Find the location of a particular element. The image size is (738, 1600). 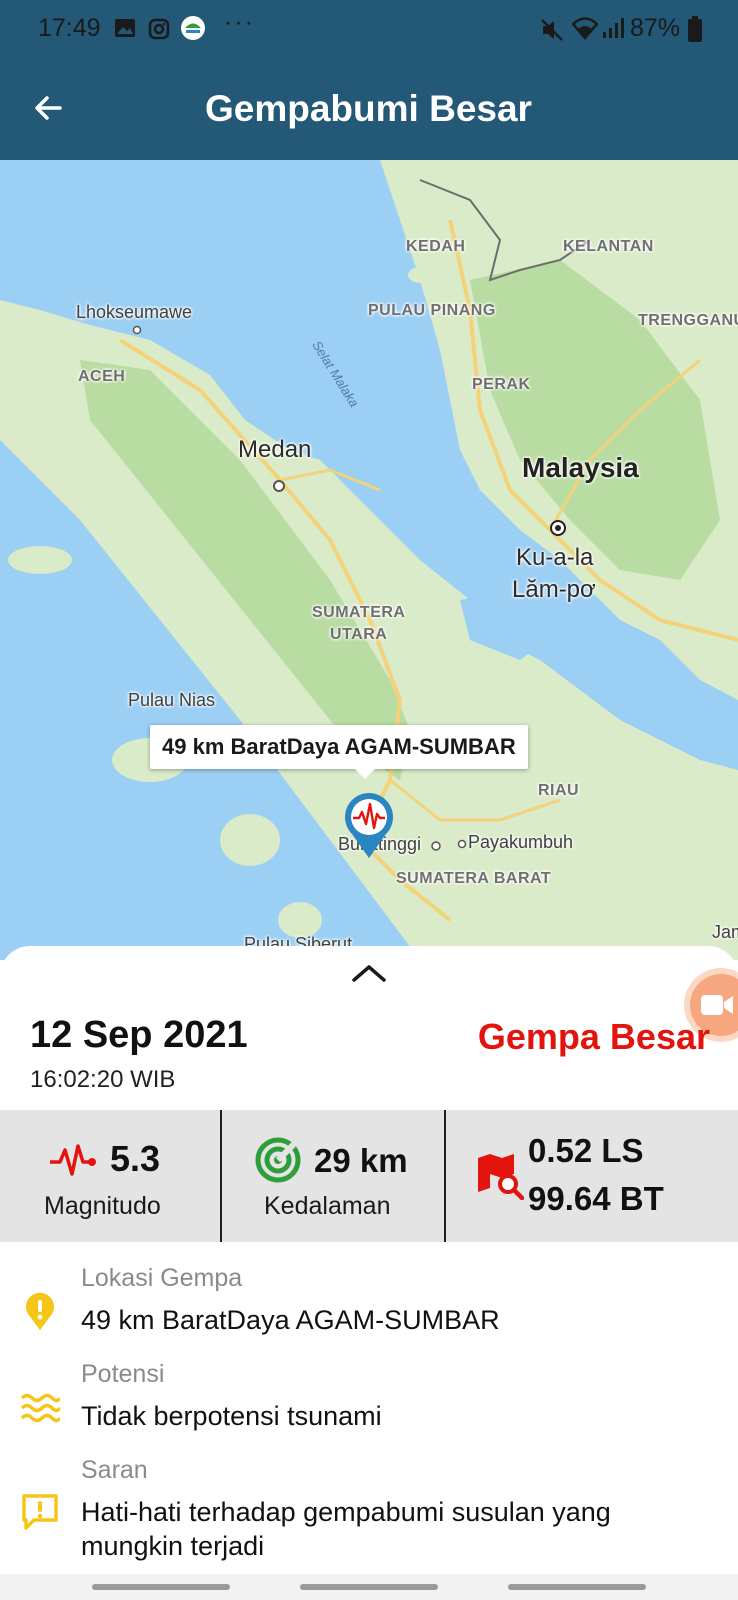

chevron-up-icon is located at coordinates (369, 973).